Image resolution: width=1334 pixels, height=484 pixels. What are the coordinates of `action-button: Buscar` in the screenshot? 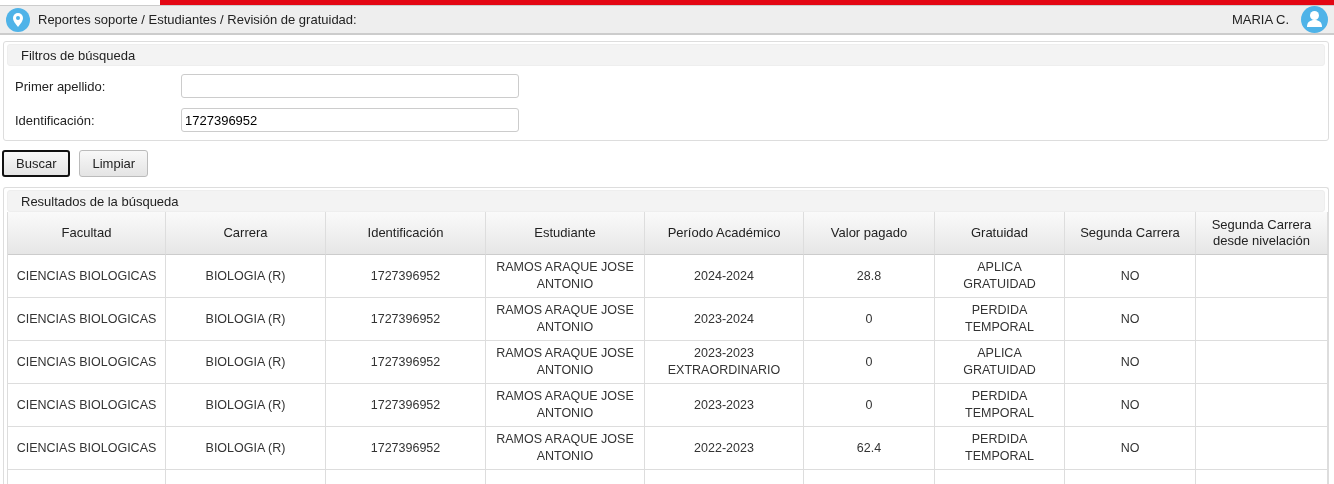 It's located at (36, 163).